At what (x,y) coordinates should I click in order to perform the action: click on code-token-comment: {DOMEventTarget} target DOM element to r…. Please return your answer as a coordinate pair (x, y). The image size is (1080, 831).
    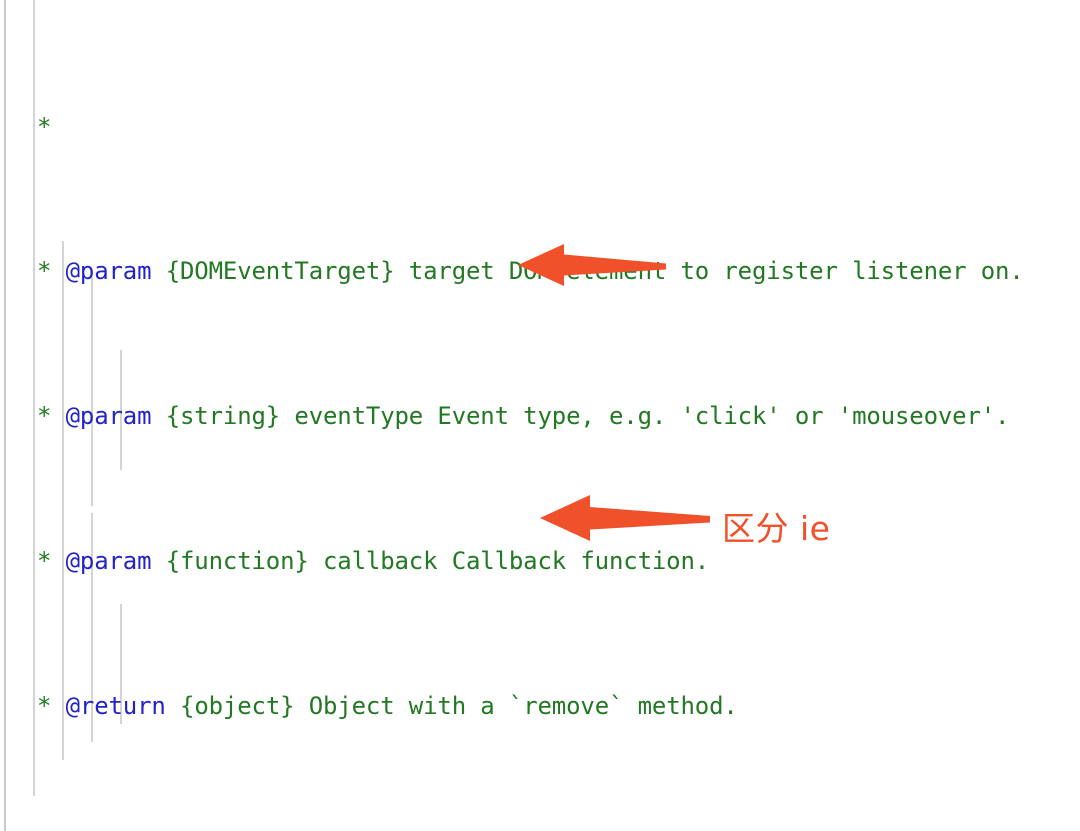
    Looking at the image, I should click on (587, 271).